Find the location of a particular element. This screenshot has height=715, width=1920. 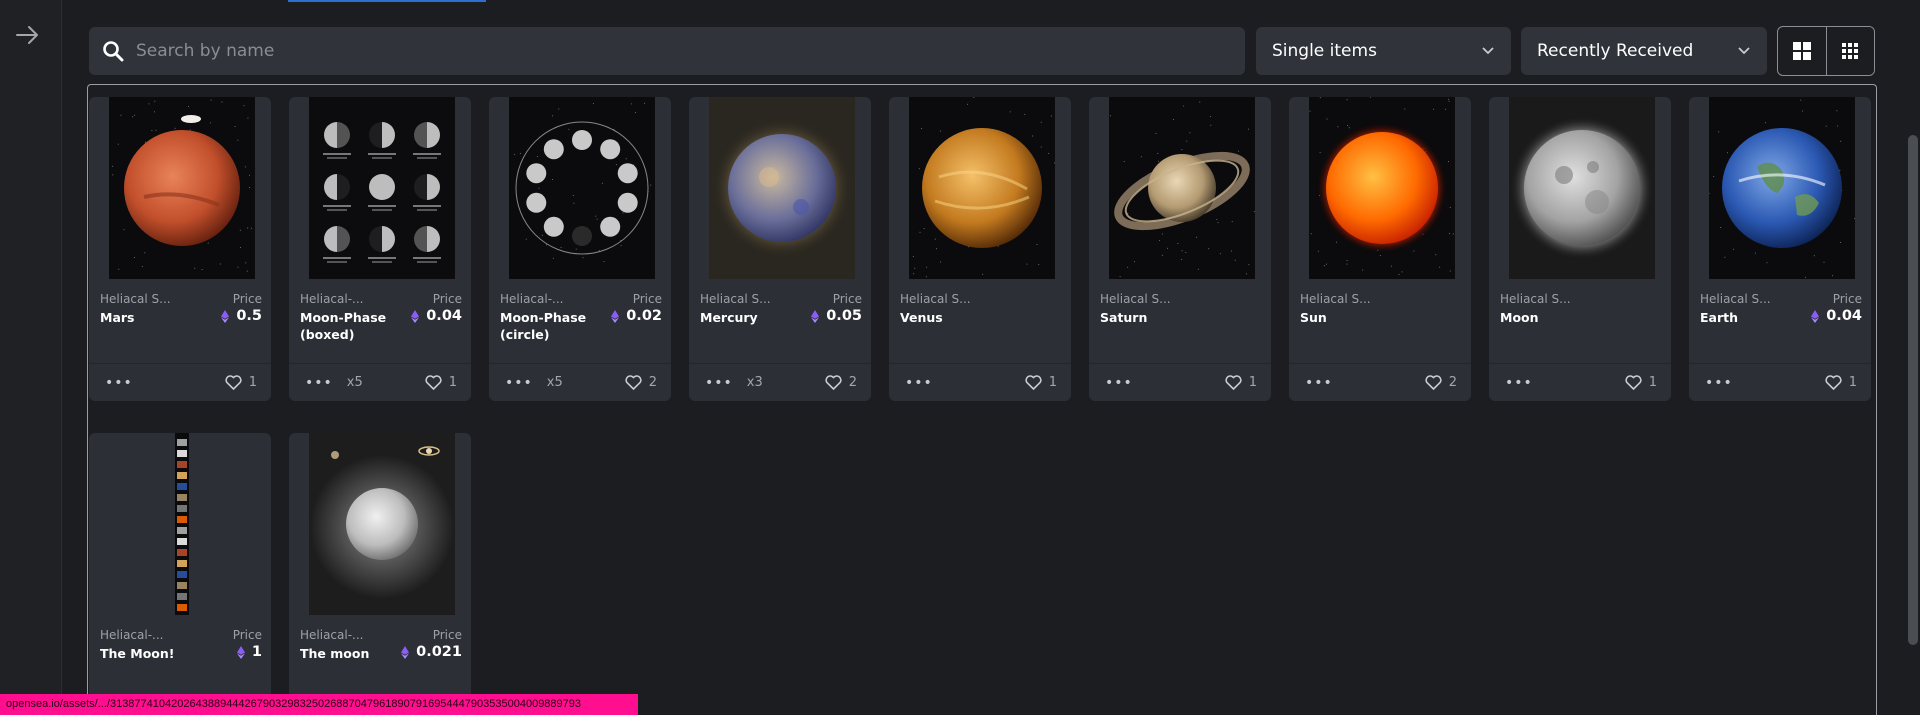

expand-arrow-icon is located at coordinates (28, 35).